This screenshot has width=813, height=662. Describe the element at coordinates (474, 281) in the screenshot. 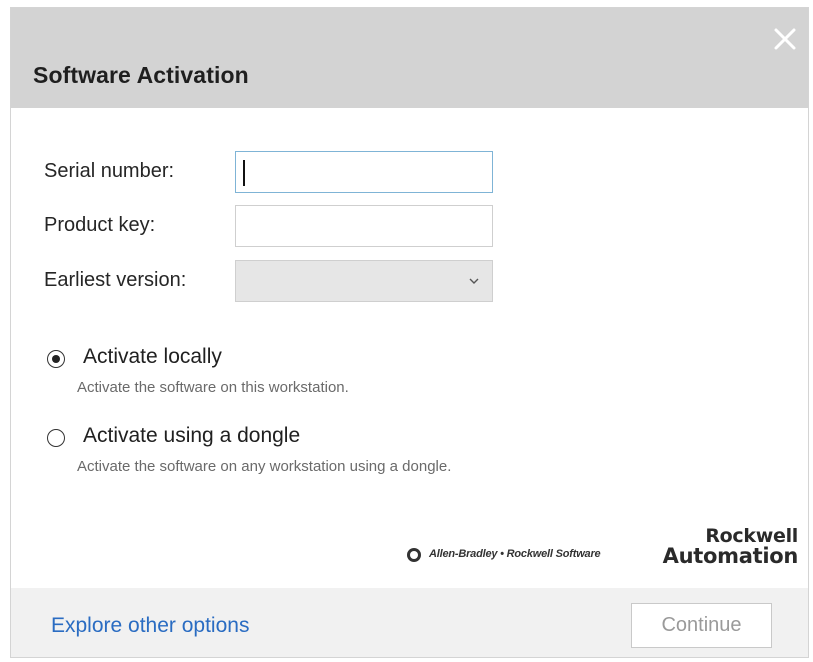

I see `chevron-down-icon` at that location.